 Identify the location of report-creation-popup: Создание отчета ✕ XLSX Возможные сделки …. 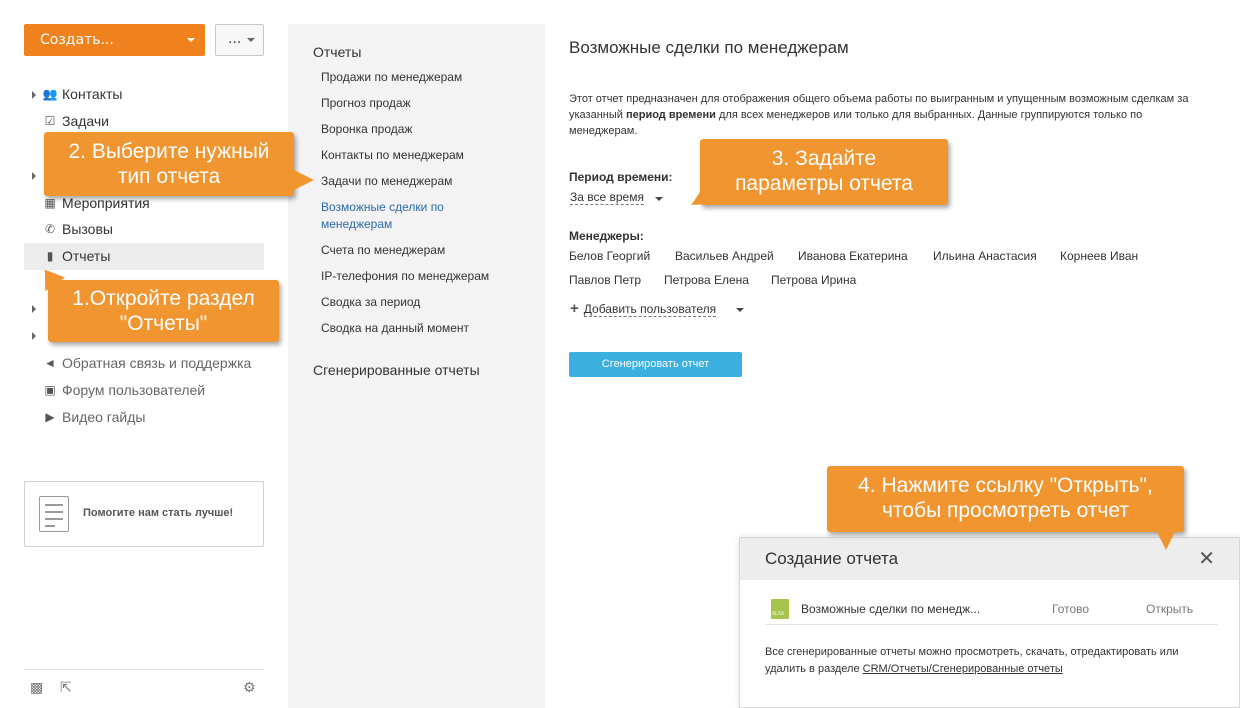
(989, 622).